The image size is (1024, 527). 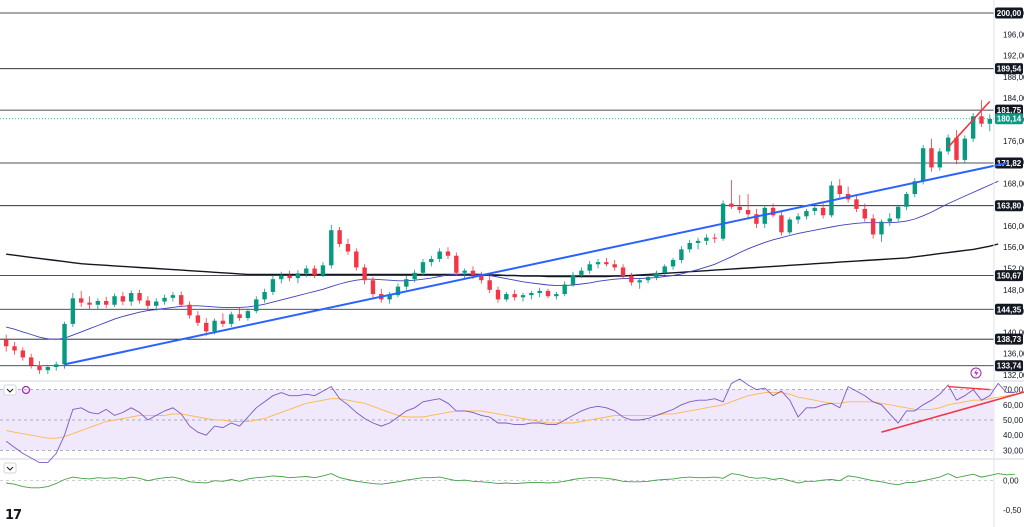 I want to click on y-tick-label: 168,00, so click(x=1013, y=183).